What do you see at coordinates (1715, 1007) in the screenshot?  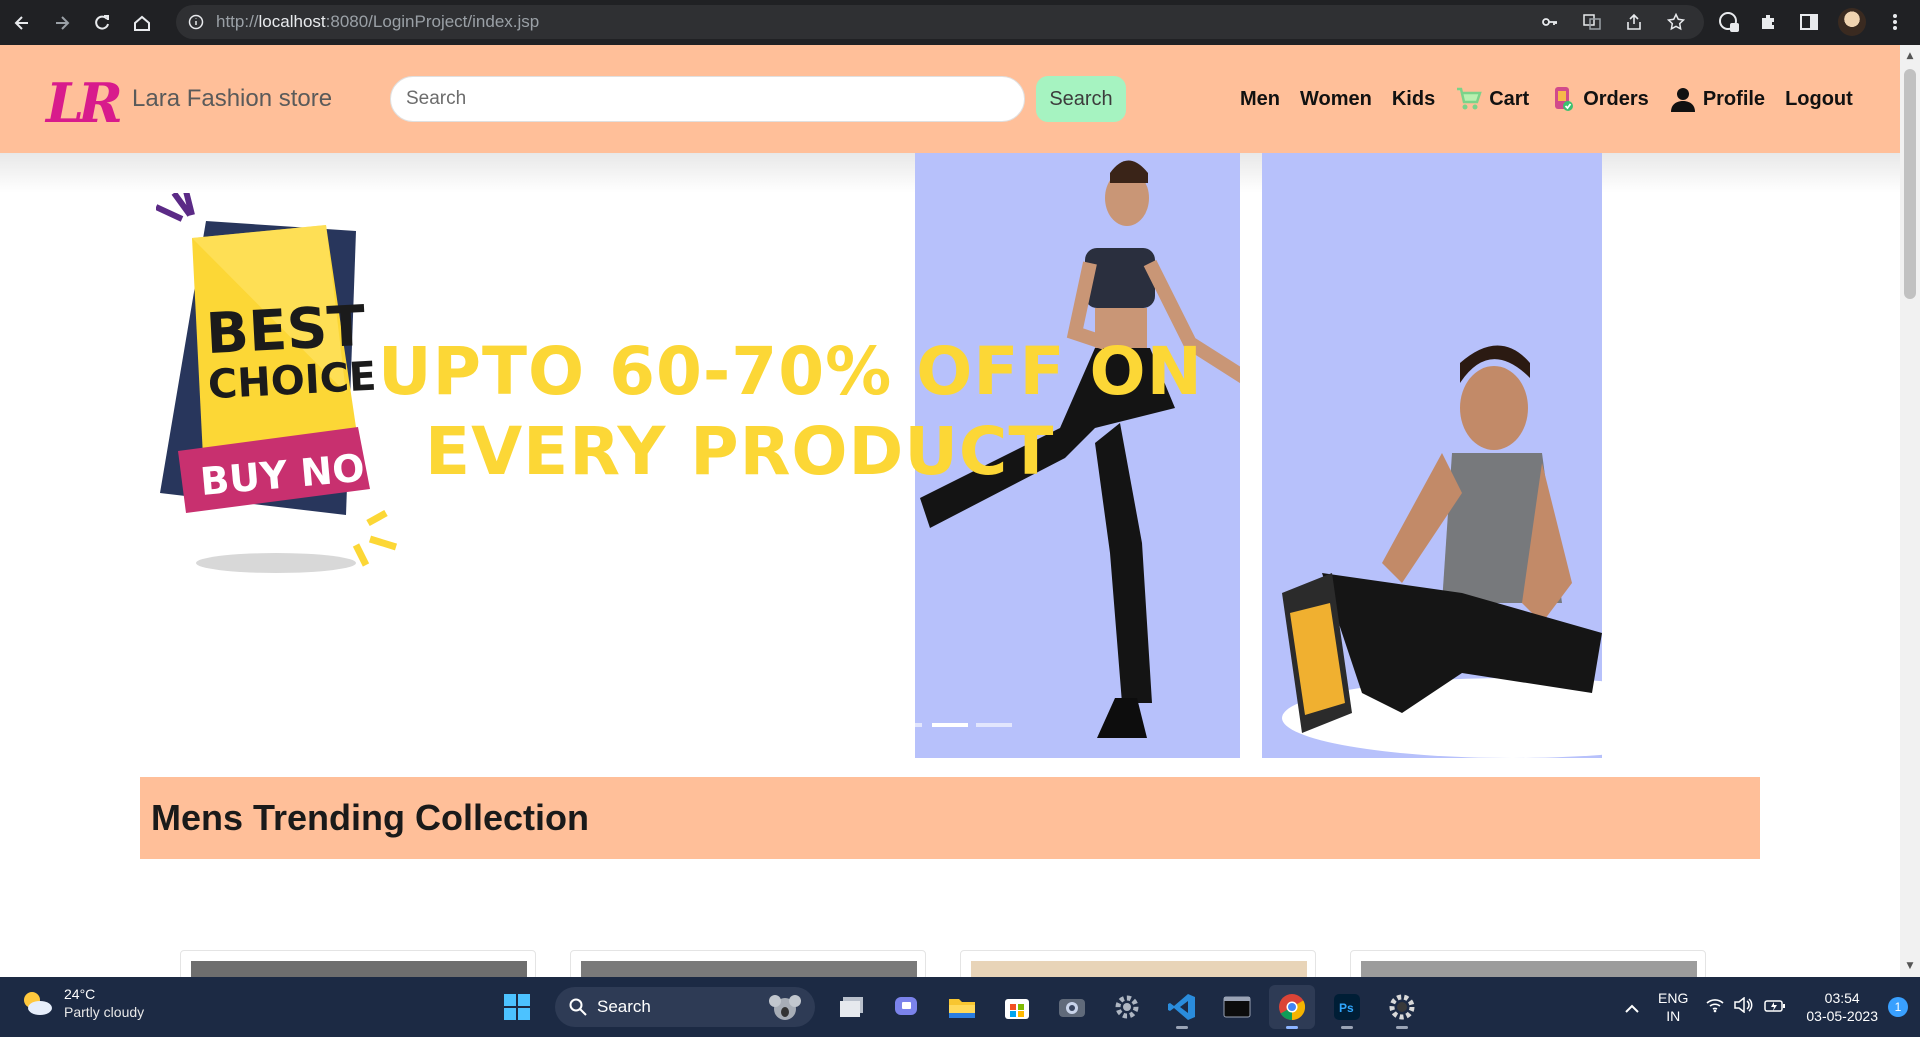 I see `wifi-icon` at bounding box center [1715, 1007].